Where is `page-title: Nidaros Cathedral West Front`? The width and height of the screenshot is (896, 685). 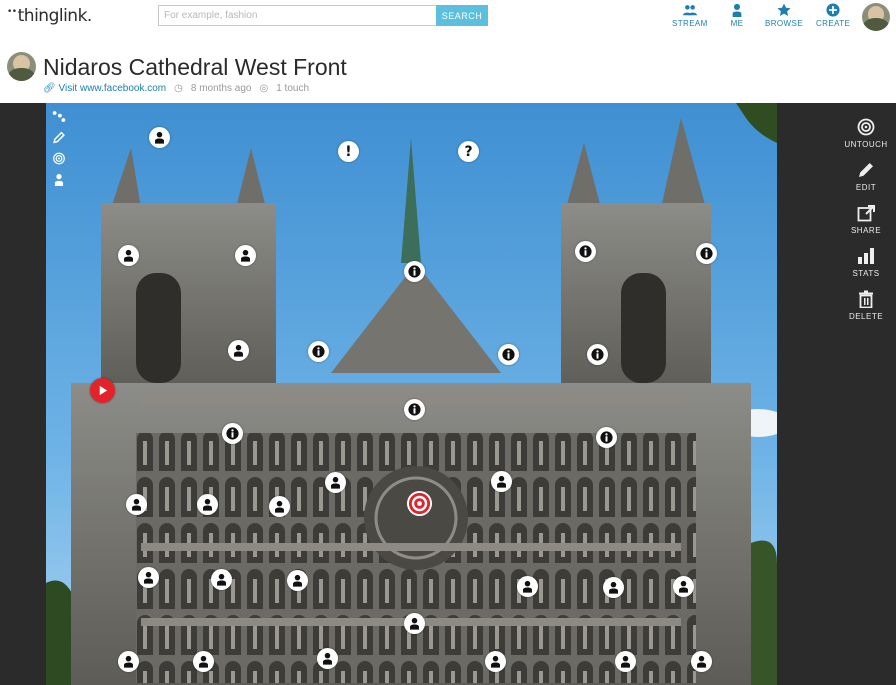
page-title: Nidaros Cathedral West Front is located at coordinates (195, 67).